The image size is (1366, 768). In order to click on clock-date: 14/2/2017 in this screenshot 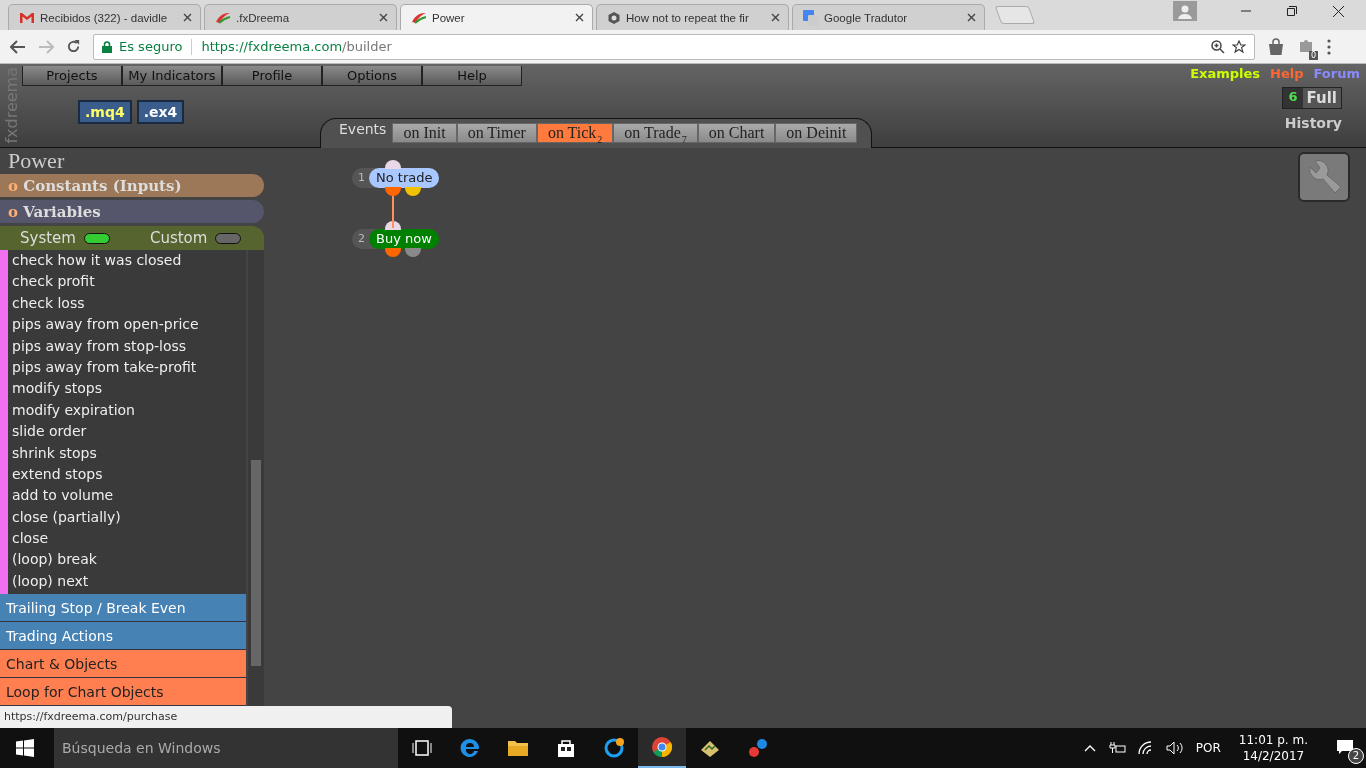, I will do `click(1273, 756)`.